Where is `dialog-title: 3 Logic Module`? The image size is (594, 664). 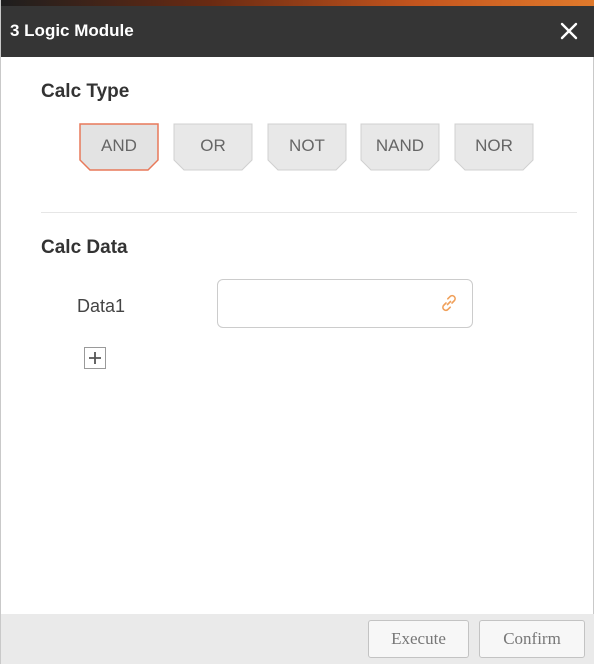
dialog-title: 3 Logic Module is located at coordinates (72, 30).